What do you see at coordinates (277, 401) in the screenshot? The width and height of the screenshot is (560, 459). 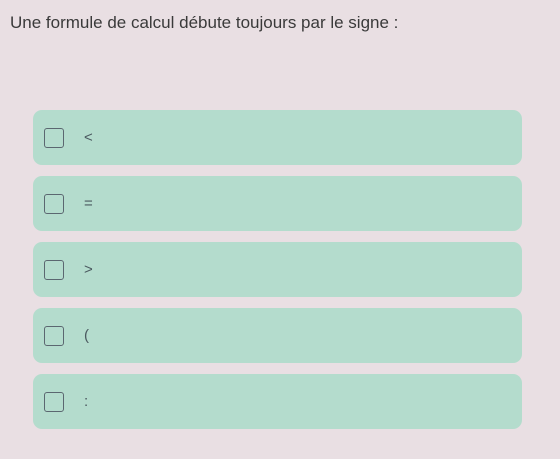 I see `option-colon: :` at bounding box center [277, 401].